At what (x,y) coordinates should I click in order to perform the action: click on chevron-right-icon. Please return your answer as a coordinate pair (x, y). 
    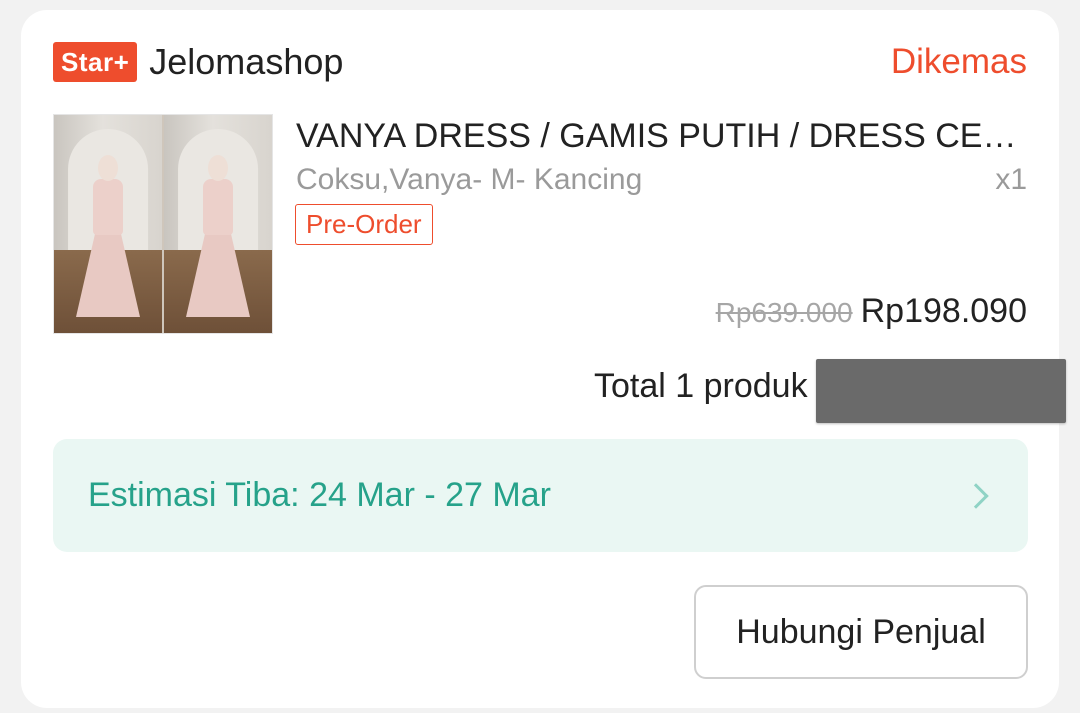
    Looking at the image, I should click on (978, 496).